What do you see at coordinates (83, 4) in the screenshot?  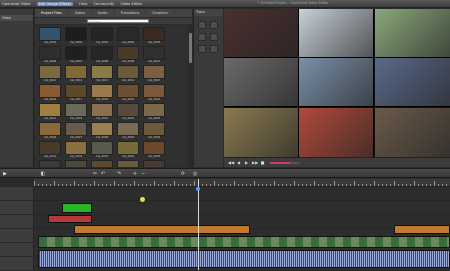 I see `menu-item-help: Help` at bounding box center [83, 4].